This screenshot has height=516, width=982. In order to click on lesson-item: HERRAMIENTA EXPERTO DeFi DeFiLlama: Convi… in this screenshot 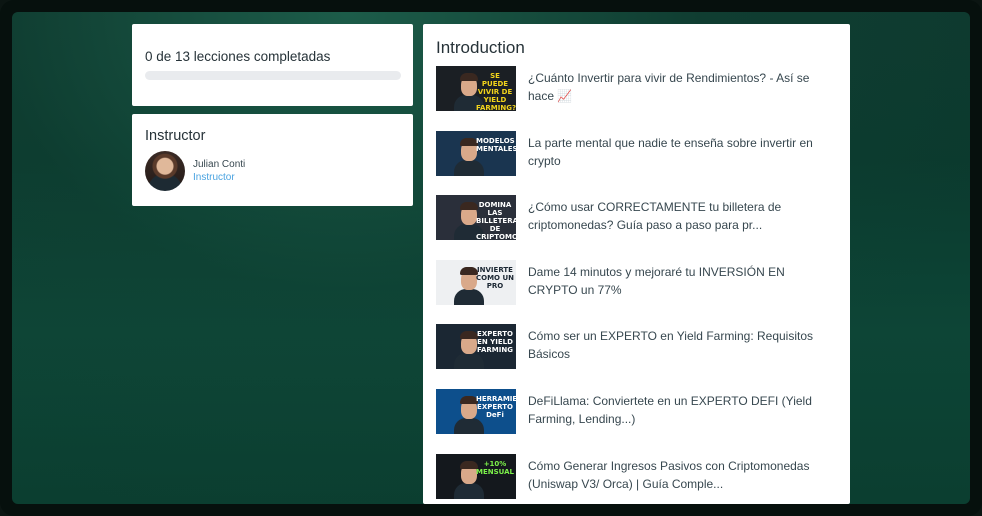, I will do `click(638, 412)`.